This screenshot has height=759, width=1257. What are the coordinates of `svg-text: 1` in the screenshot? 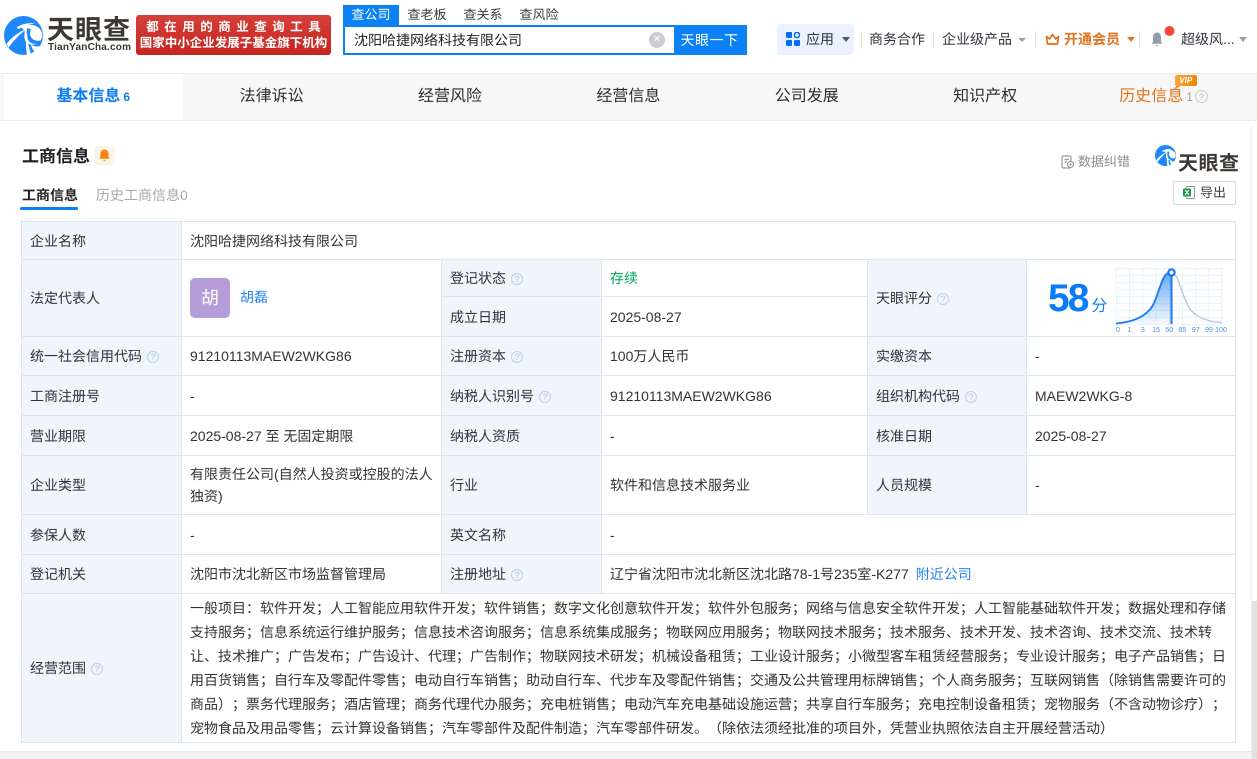 It's located at (1130, 330).